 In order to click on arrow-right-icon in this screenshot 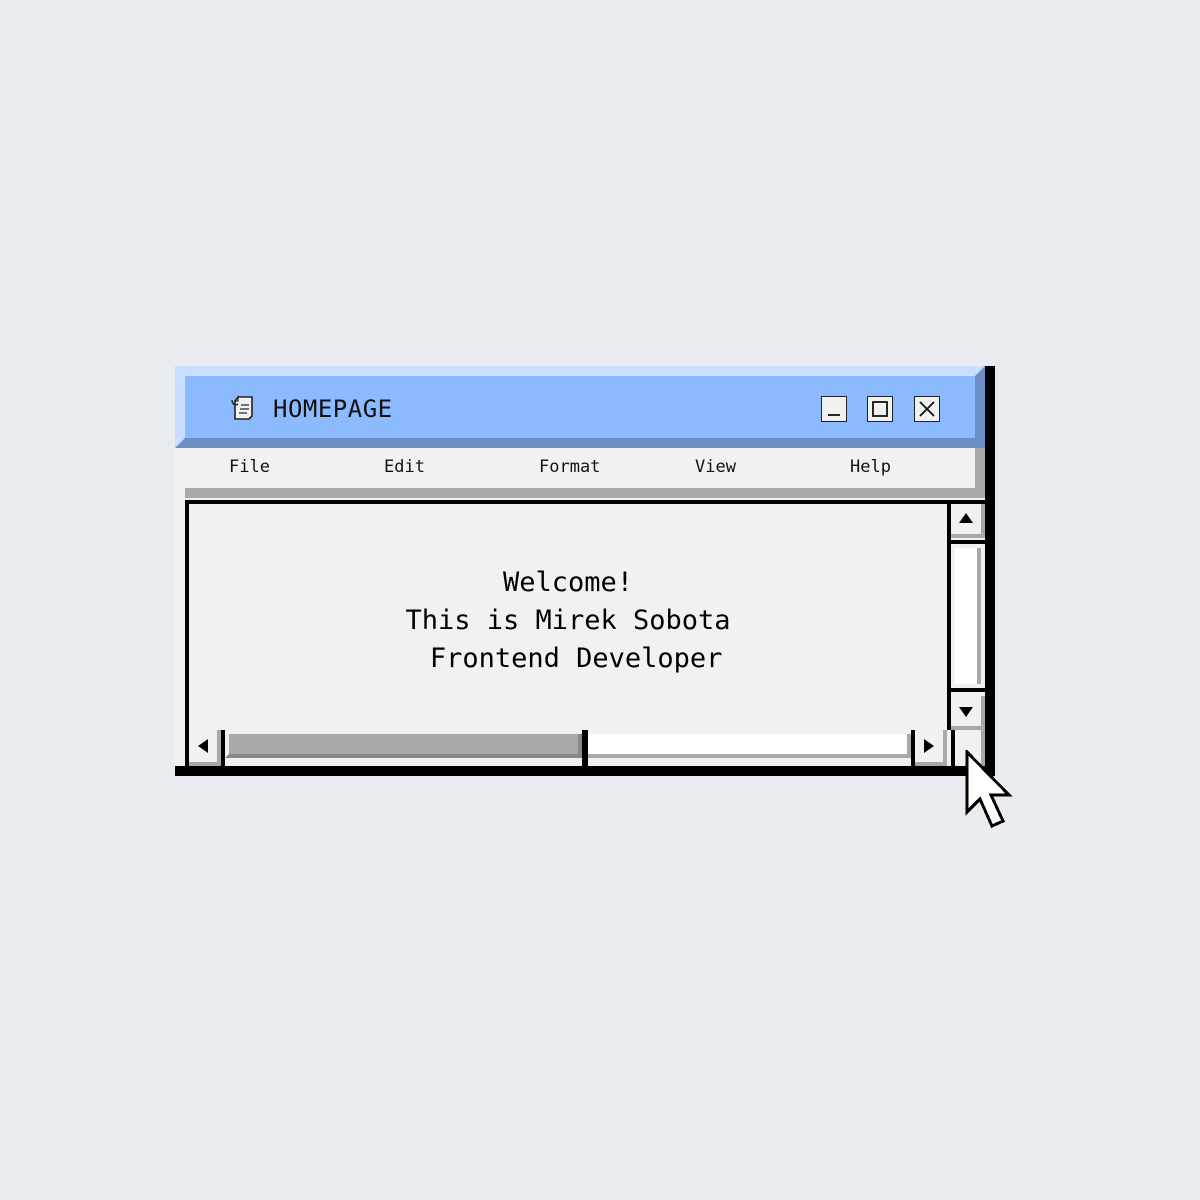, I will do `click(929, 752)`.